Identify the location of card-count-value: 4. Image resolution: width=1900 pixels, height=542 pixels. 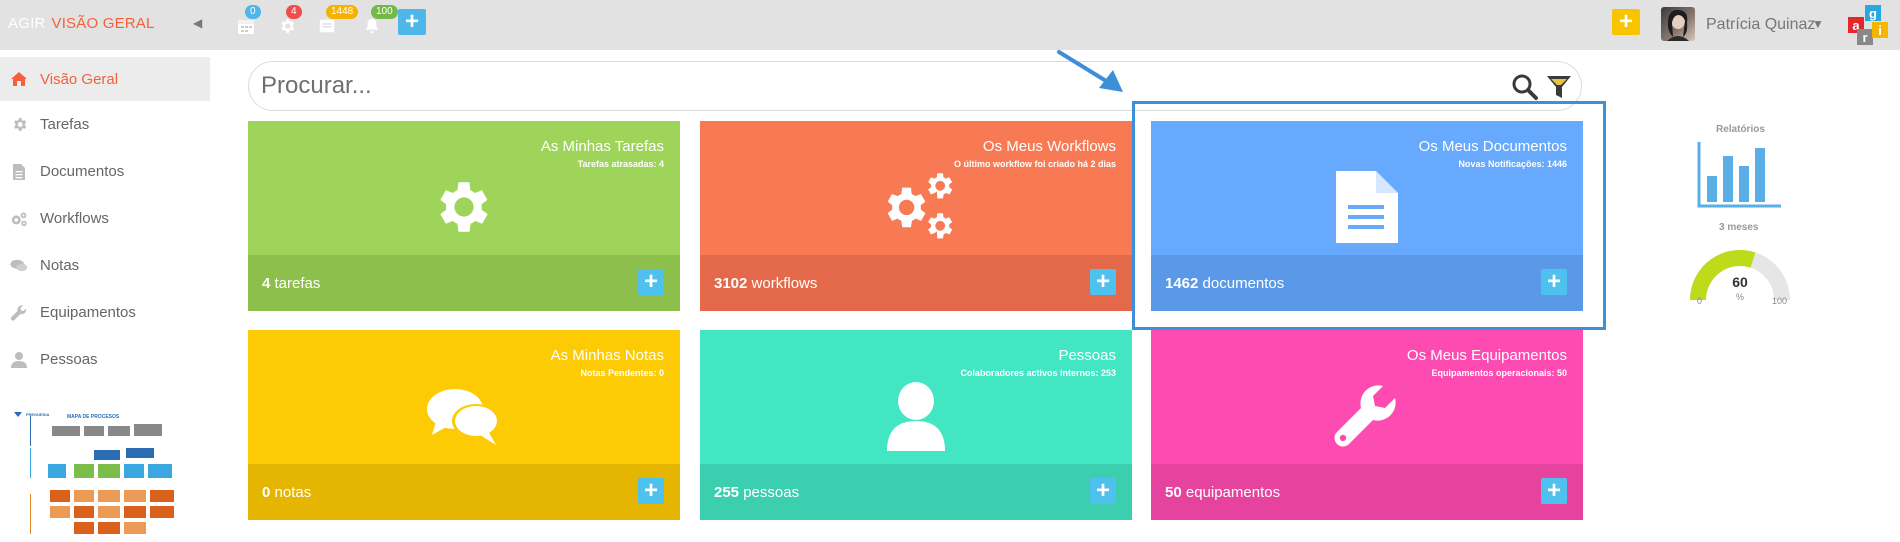
(266, 283).